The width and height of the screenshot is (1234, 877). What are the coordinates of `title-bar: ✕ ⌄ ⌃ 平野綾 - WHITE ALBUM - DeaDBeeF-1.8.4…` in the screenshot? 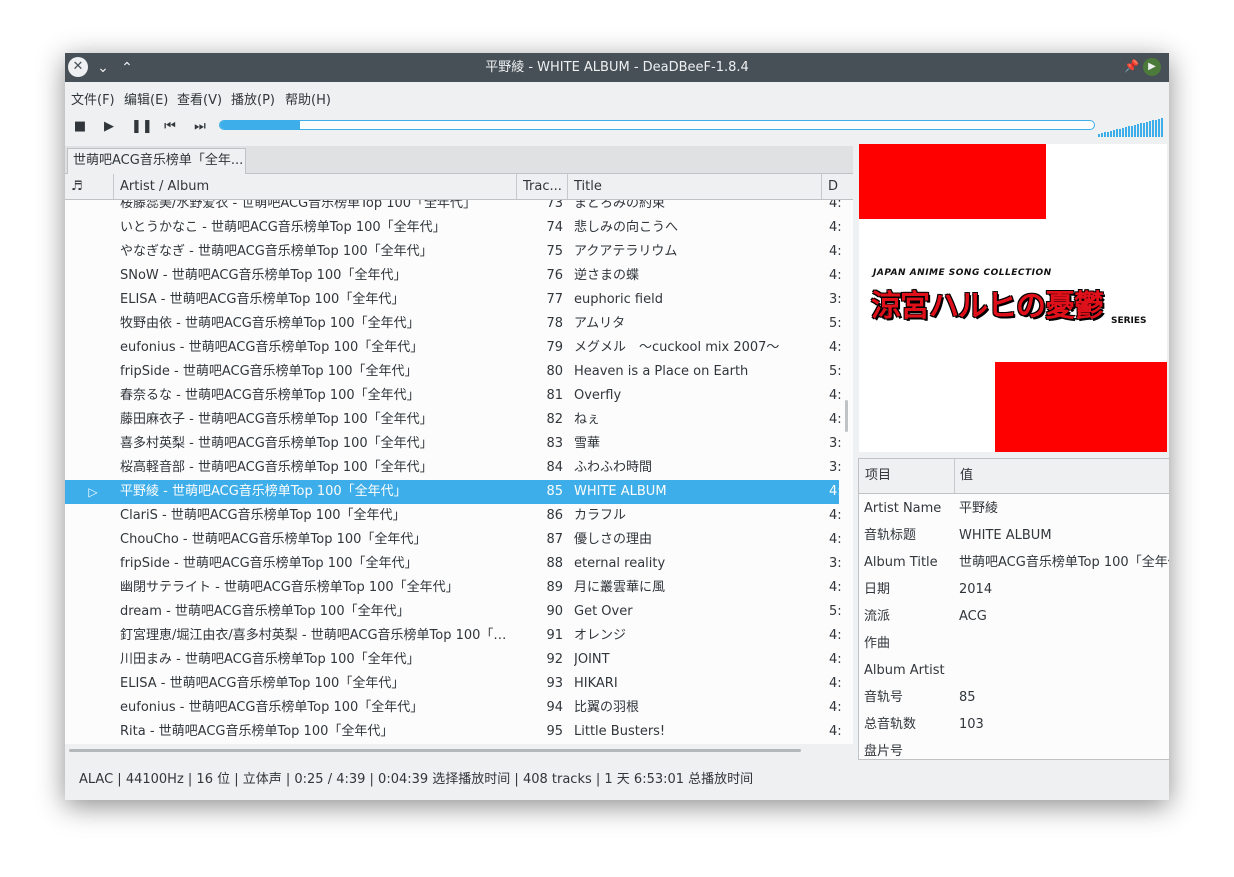 It's located at (617, 67).